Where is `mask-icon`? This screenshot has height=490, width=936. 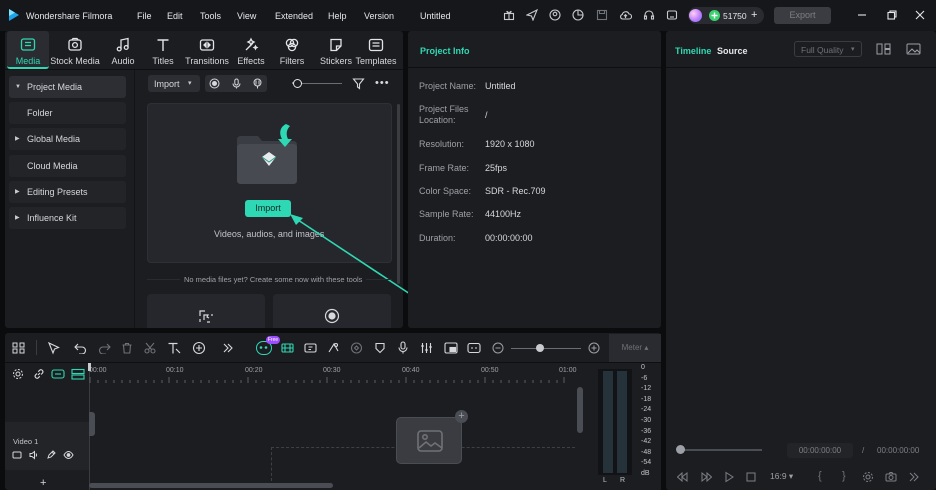
mask-icon is located at coordinates (380, 348).